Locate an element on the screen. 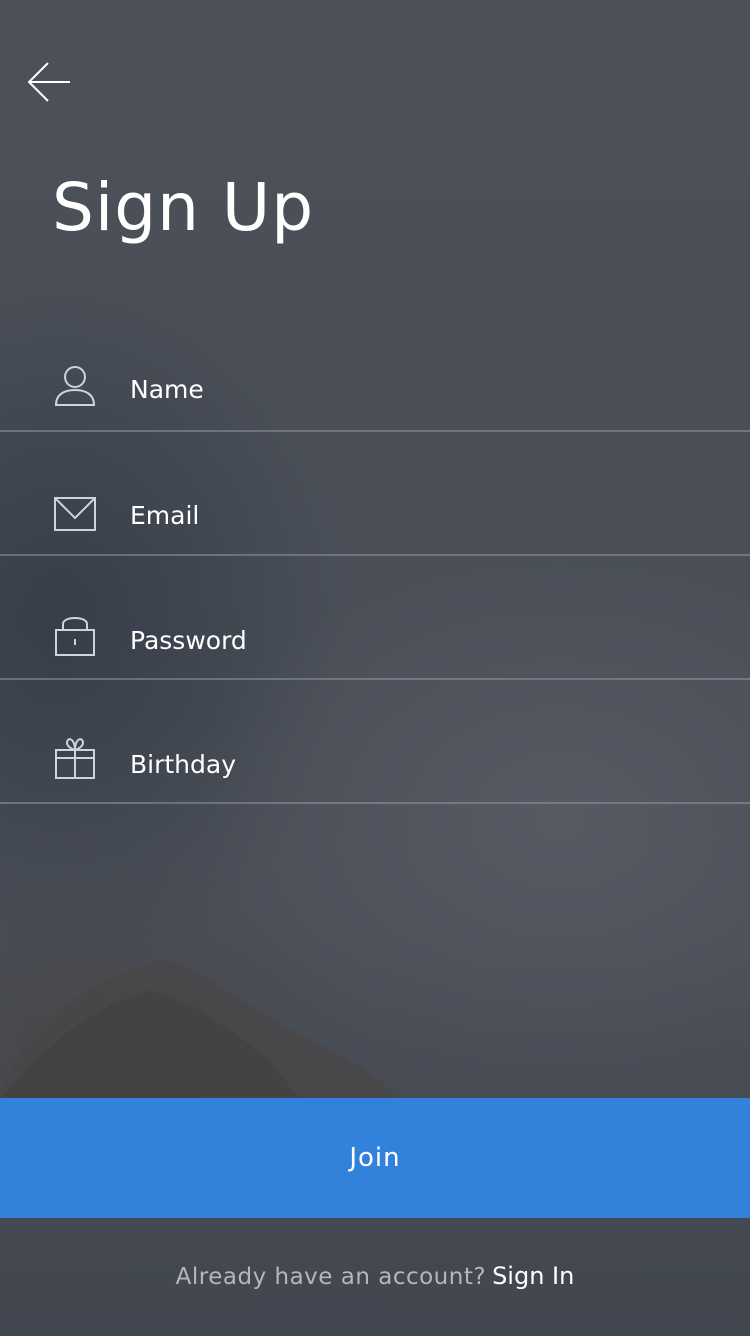  name-input is located at coordinates (420, 389).